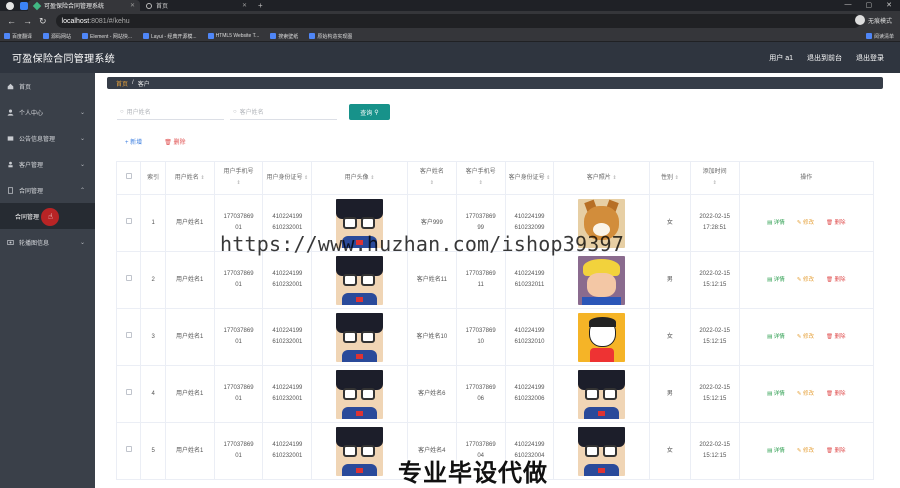 This screenshot has width=900, height=488. What do you see at coordinates (714, 178) in the screenshot?
I see `header-added-time: 添加时间 ⇕` at bounding box center [714, 178].